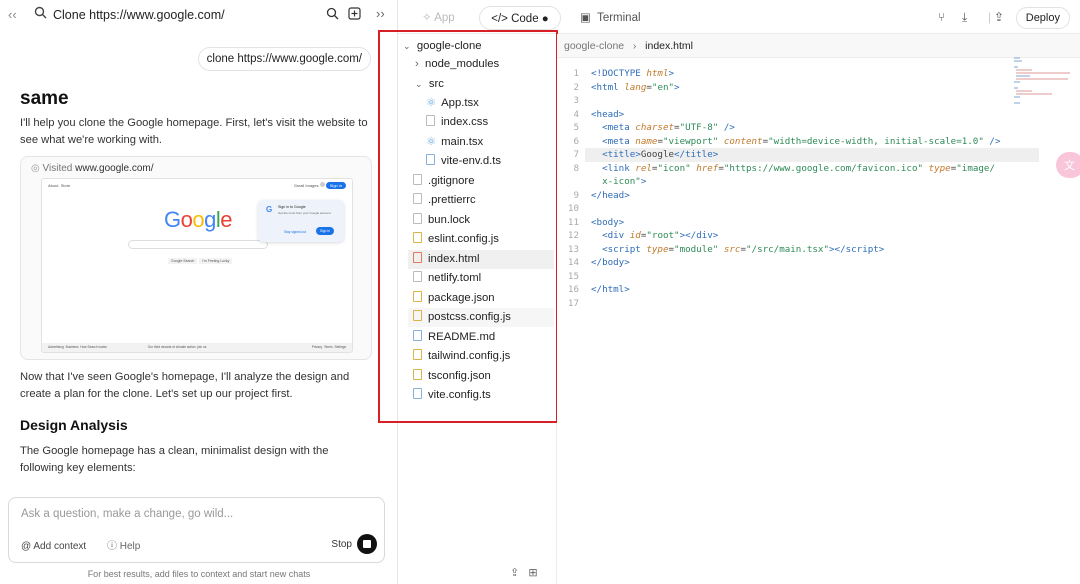 The image size is (1080, 584). Describe the element at coordinates (449, 220) in the screenshot. I see `tree-item-label: bun.lock` at that location.